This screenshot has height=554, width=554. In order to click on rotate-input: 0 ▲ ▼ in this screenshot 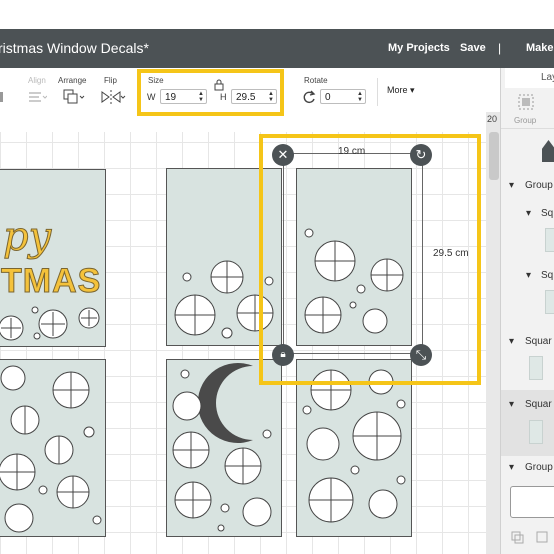, I will do `click(343, 96)`.